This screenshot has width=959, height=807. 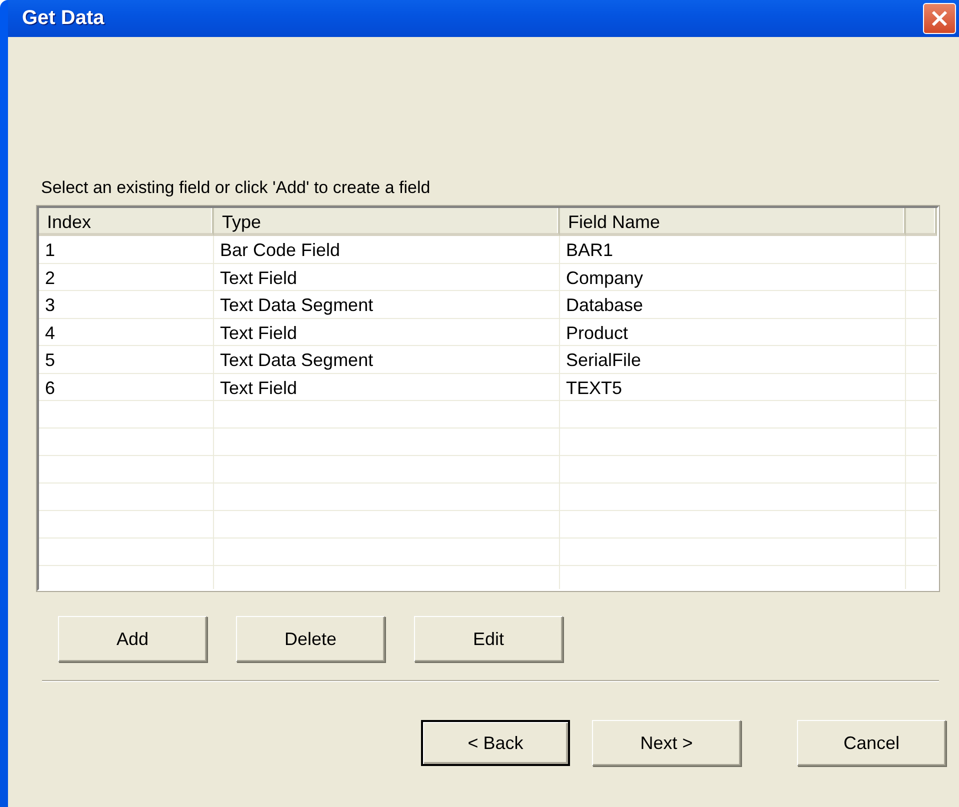 What do you see at coordinates (50, 332) in the screenshot?
I see `table-cell: 4` at bounding box center [50, 332].